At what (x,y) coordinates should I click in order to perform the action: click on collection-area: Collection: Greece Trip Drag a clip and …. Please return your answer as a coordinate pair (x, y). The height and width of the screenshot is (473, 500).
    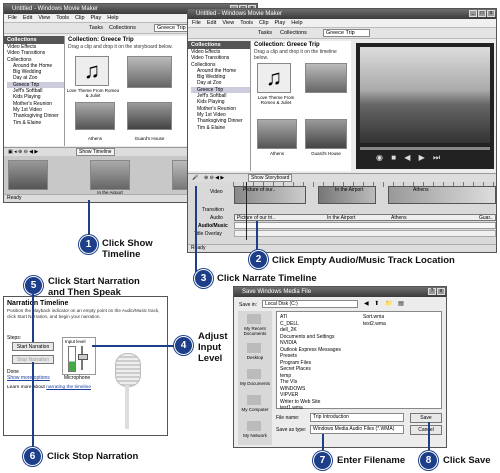
    Looking at the image, I should click on (301, 106).